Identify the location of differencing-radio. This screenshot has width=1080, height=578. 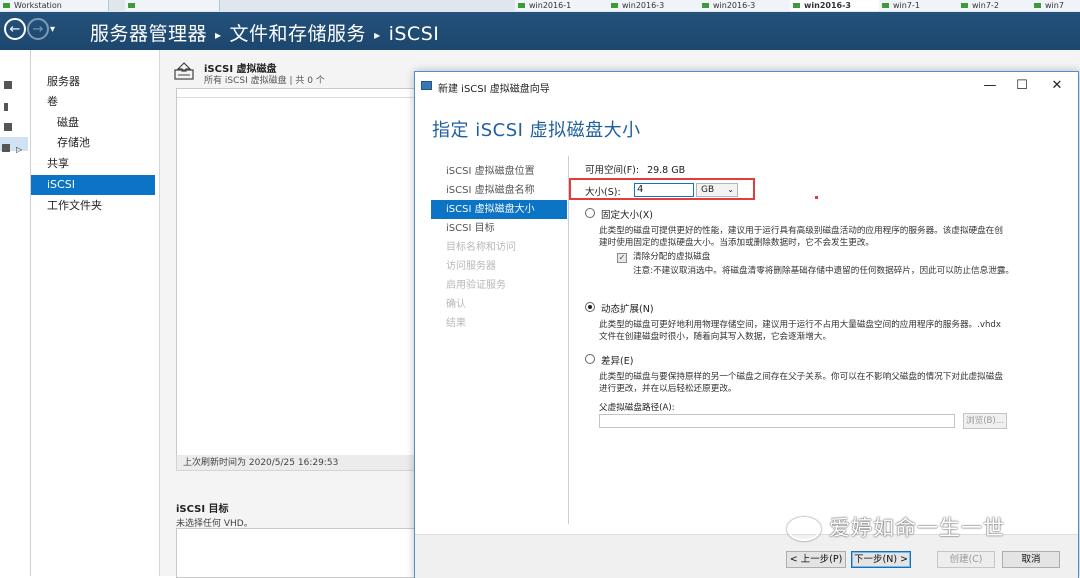
(590, 359).